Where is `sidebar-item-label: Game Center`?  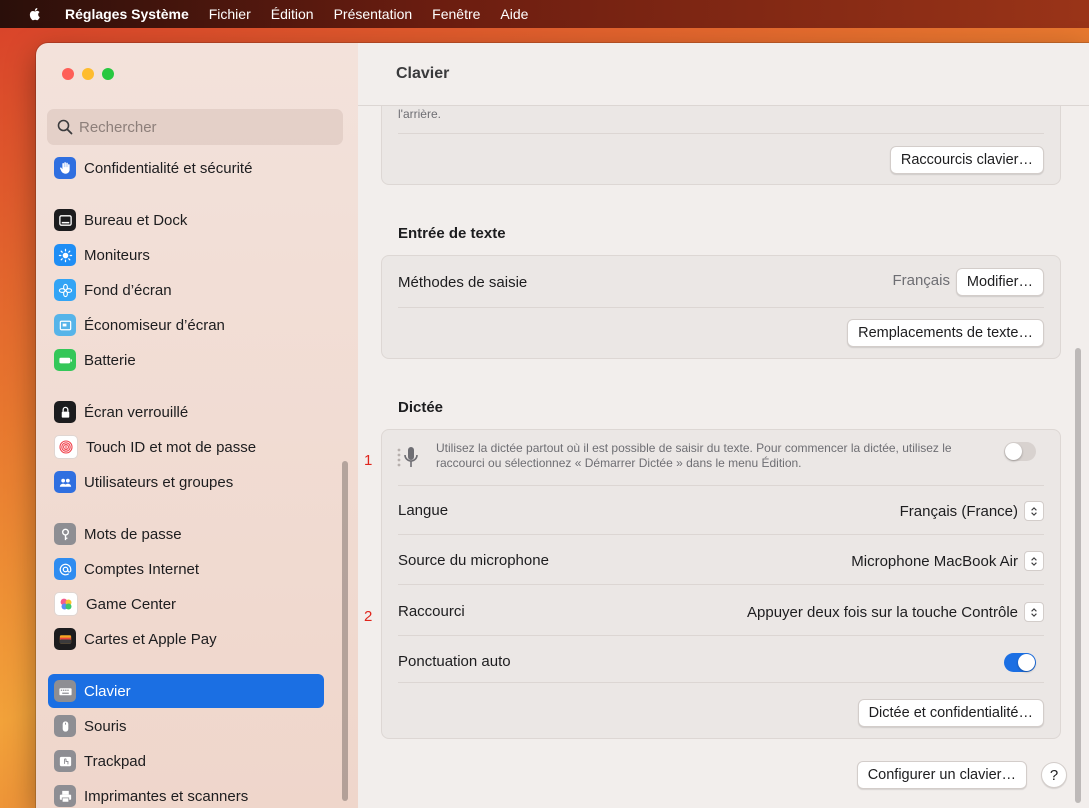
sidebar-item-label: Game Center is located at coordinates (131, 604).